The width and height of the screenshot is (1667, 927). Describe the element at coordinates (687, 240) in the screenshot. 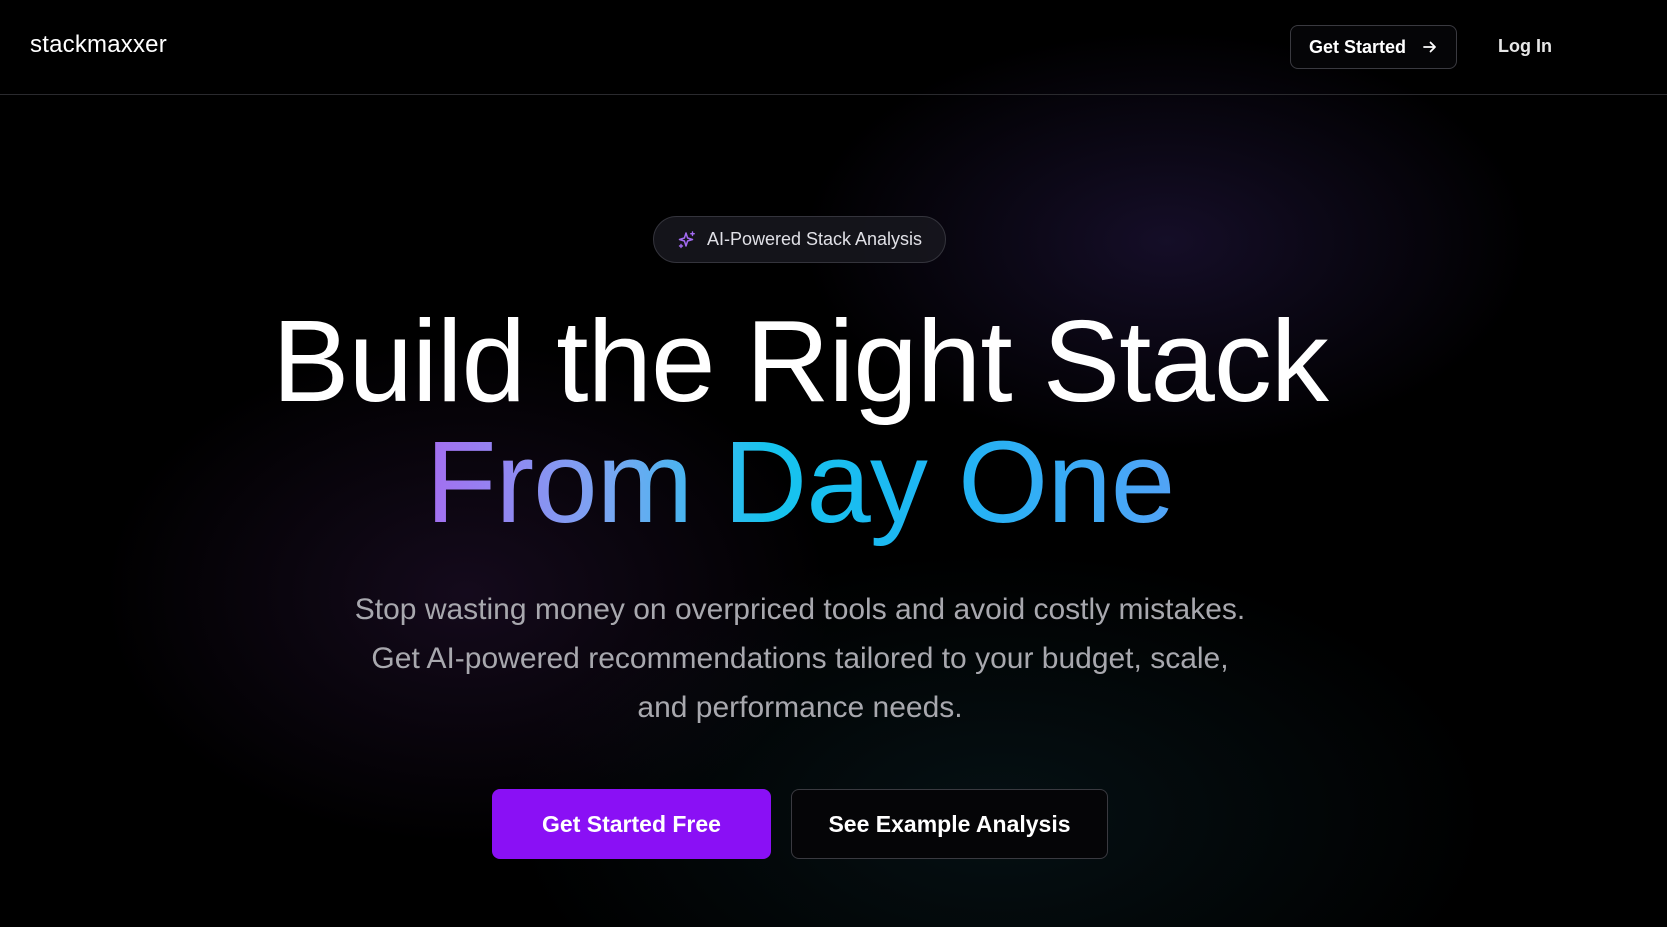

I see `sparkles-icon` at that location.